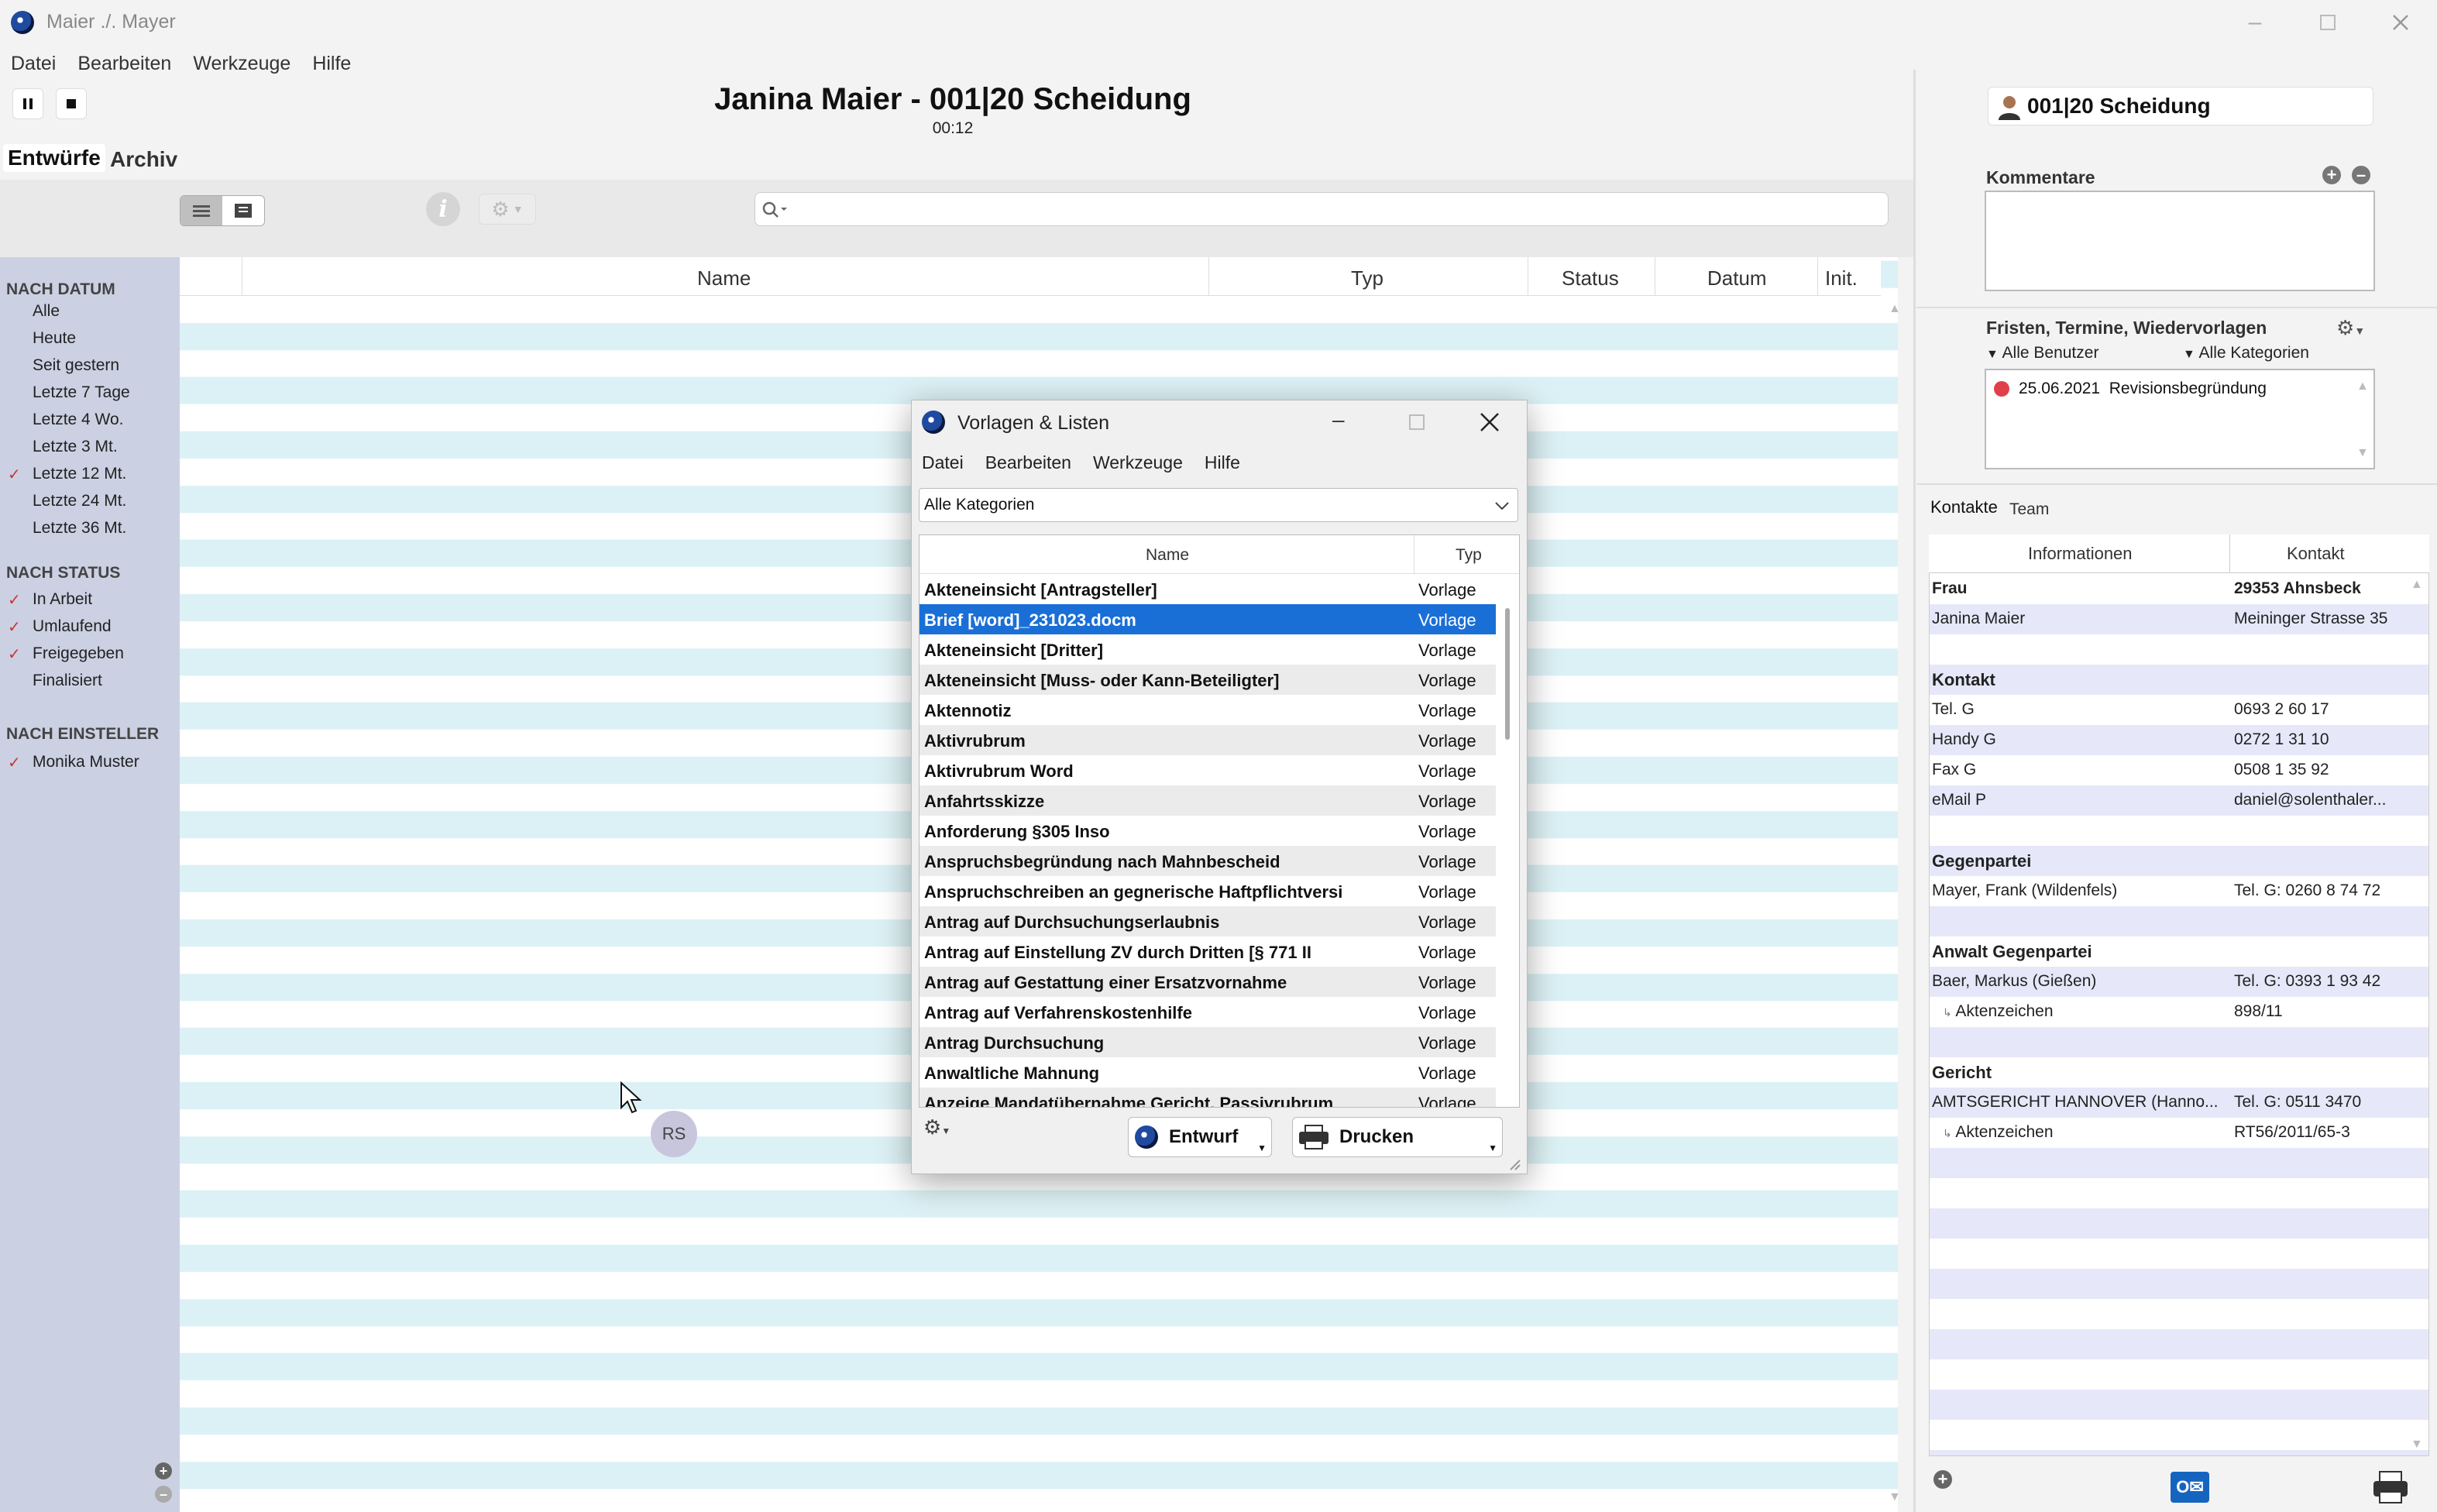  What do you see at coordinates (79, 528) in the screenshot?
I see `filter-letzte-36-mt: Letzte 36 Mt.` at bounding box center [79, 528].